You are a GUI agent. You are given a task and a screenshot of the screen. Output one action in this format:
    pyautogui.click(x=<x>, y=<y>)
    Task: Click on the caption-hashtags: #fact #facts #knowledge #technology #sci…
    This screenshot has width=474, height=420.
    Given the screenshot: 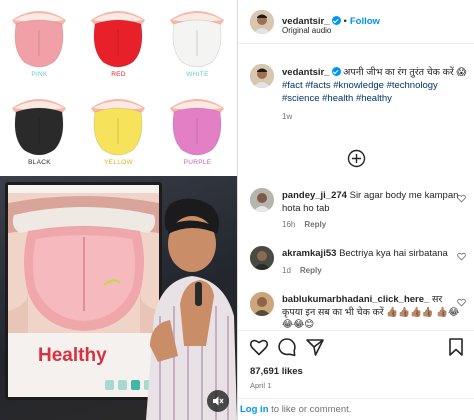 What is the action you would take?
    pyautogui.click(x=374, y=92)
    